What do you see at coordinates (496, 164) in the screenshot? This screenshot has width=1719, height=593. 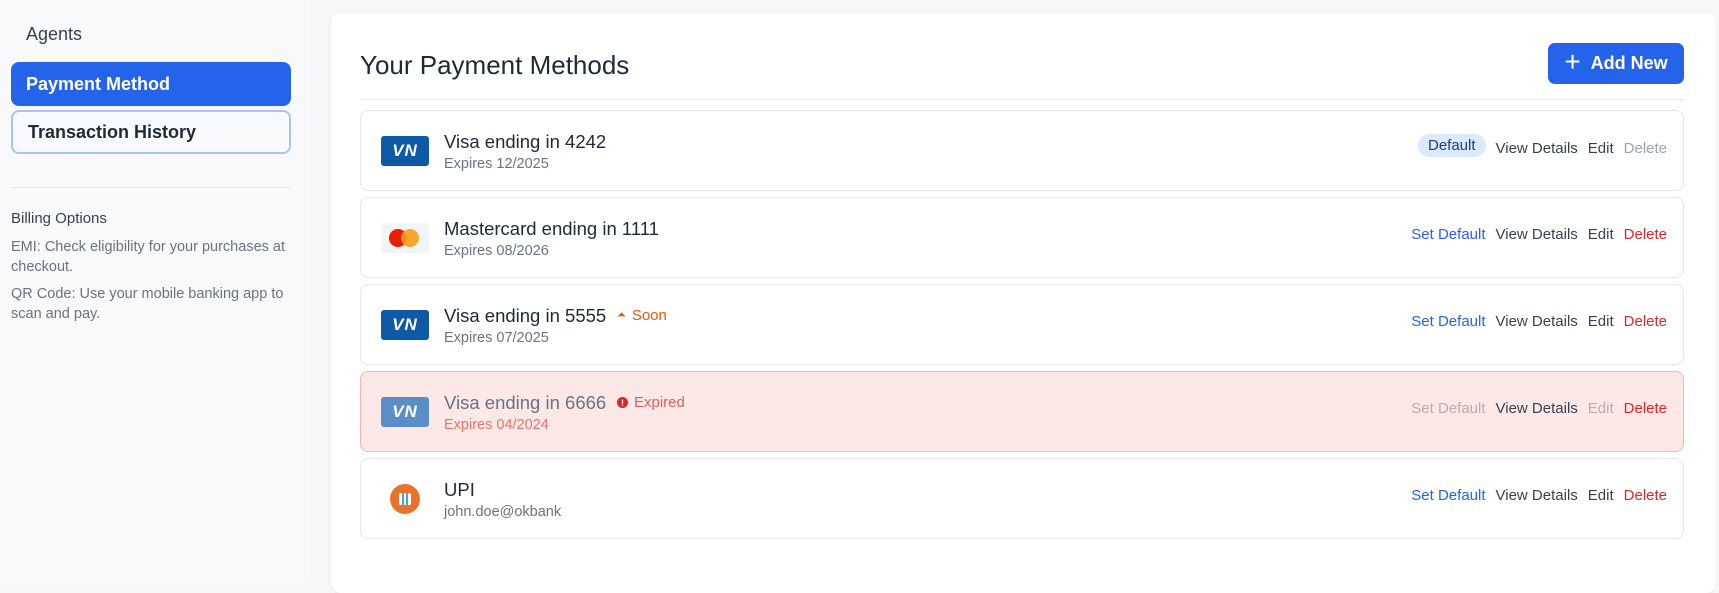 I see `card-expiry: Expires 12/2025` at bounding box center [496, 164].